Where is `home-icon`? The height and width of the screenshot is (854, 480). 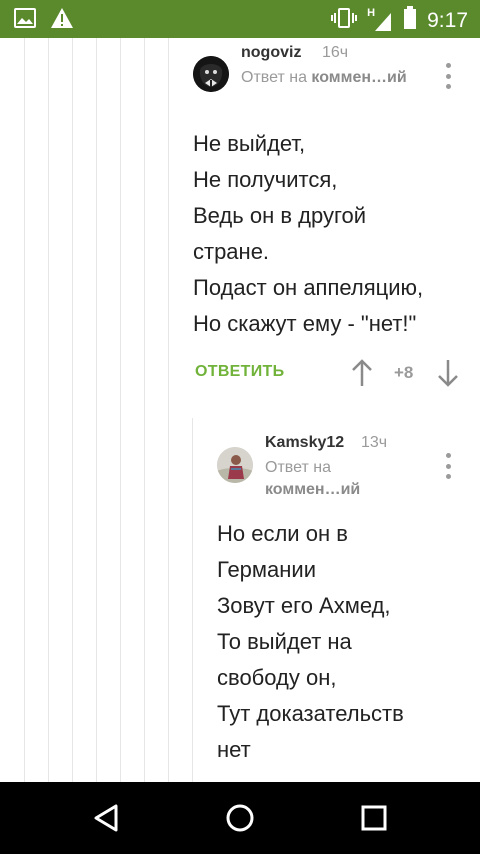
home-icon is located at coordinates (240, 818).